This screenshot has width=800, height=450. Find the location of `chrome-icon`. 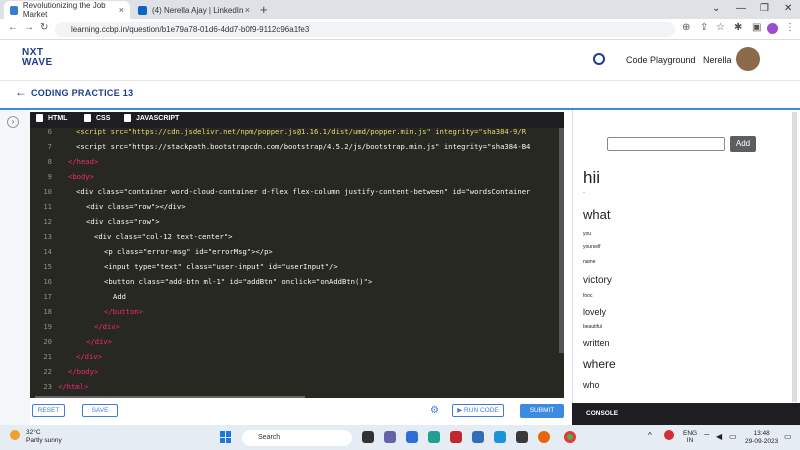

chrome-icon is located at coordinates (570, 437).